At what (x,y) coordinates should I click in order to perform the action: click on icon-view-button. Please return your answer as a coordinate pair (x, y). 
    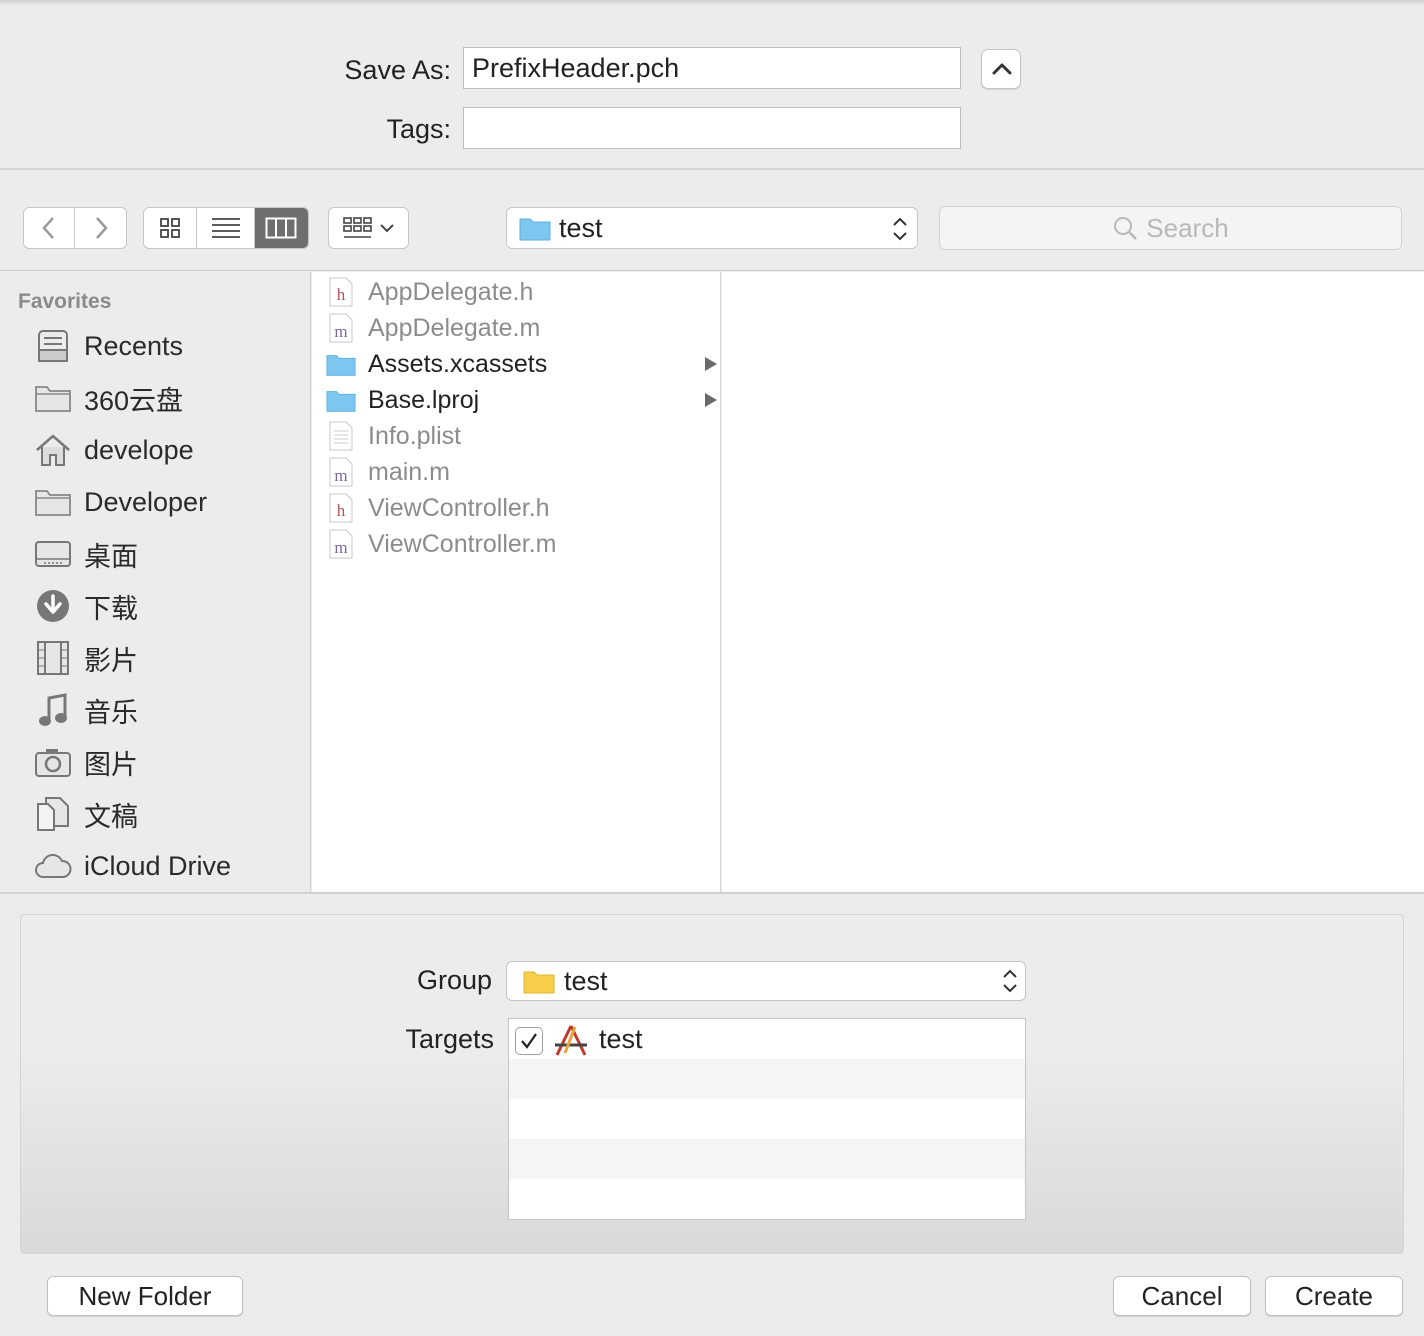
    Looking at the image, I should click on (171, 228).